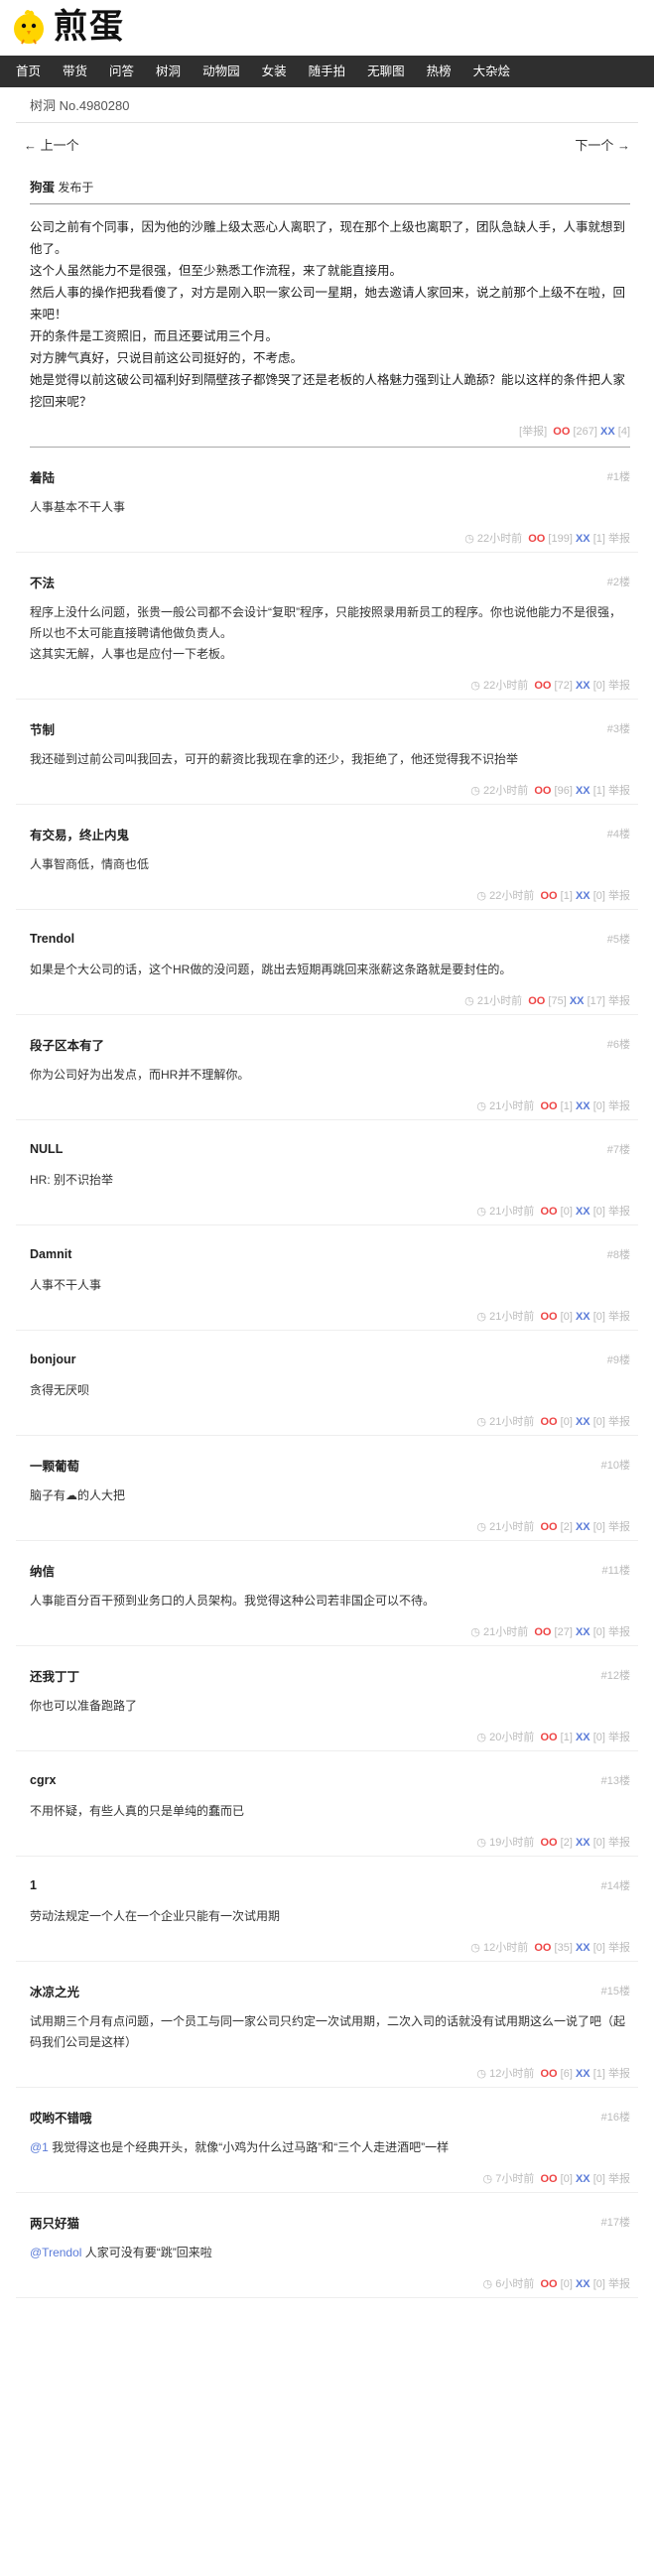 The image size is (654, 2576). Describe the element at coordinates (42, 728) in the screenshot. I see `comment-author: 节制` at that location.